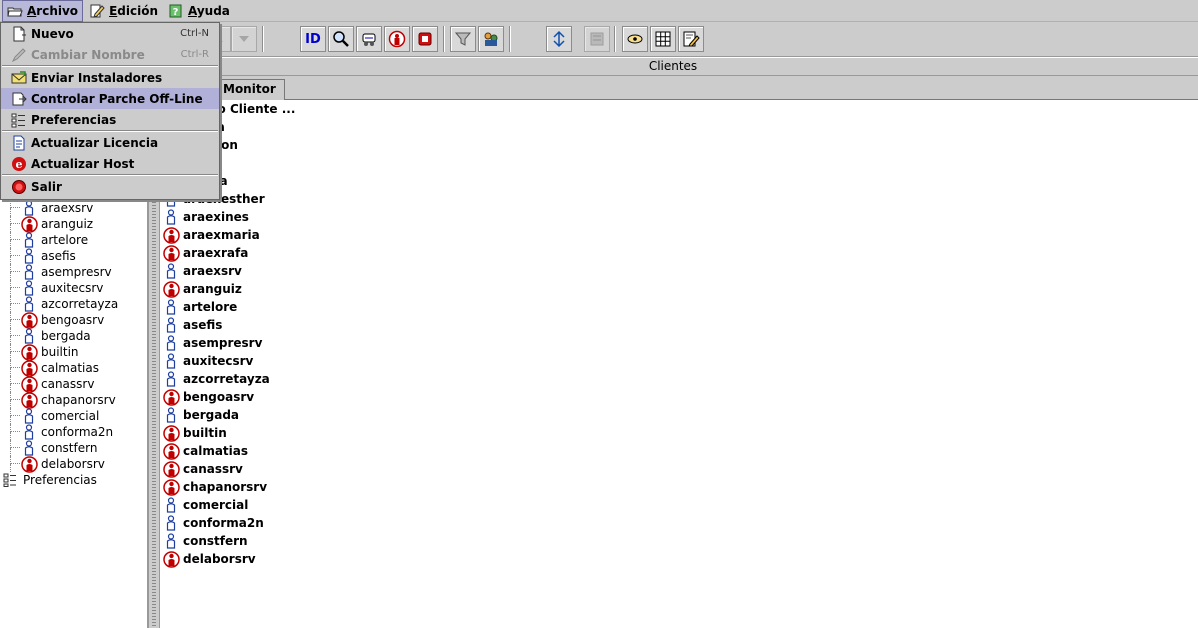  Describe the element at coordinates (219, 397) in the screenshot. I see `list-item-label: bengoasrv` at that location.